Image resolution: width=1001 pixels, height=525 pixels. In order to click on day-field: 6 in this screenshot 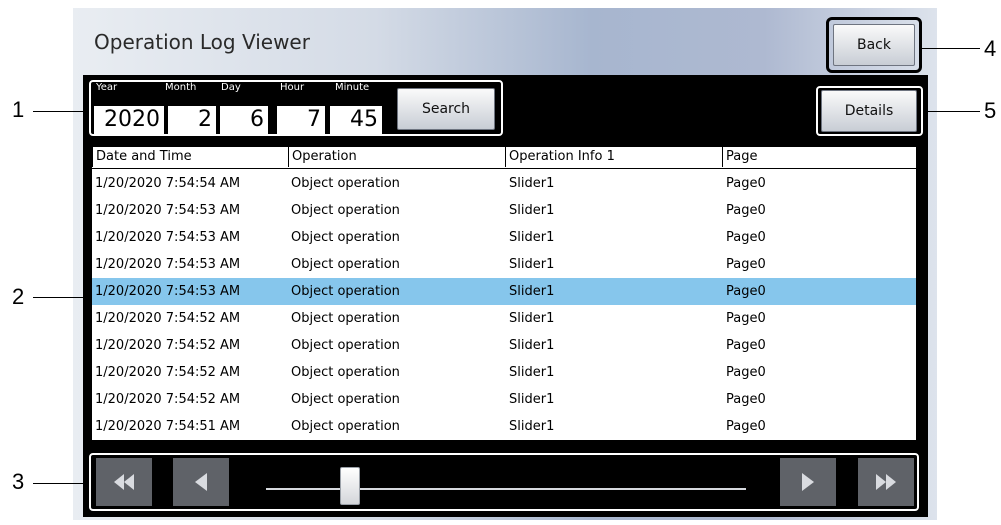, I will do `click(244, 120)`.